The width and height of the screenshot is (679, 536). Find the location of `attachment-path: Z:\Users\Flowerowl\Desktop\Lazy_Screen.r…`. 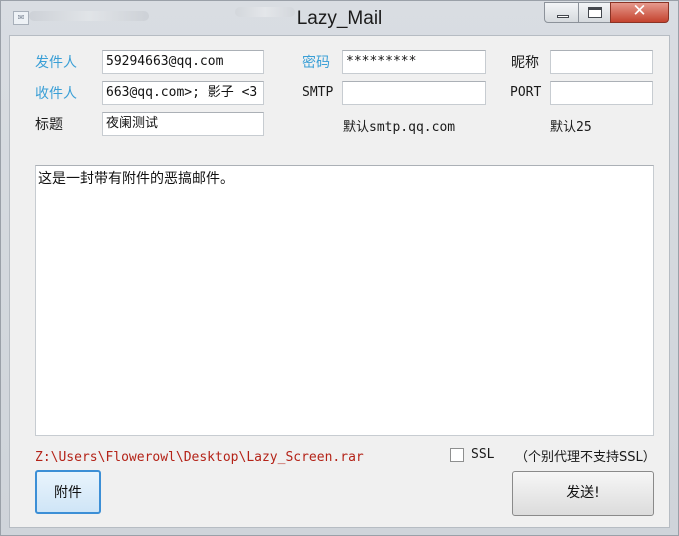

attachment-path: Z:\Users\Flowerowl\Desktop\Lazy_Screen.r… is located at coordinates (199, 457).